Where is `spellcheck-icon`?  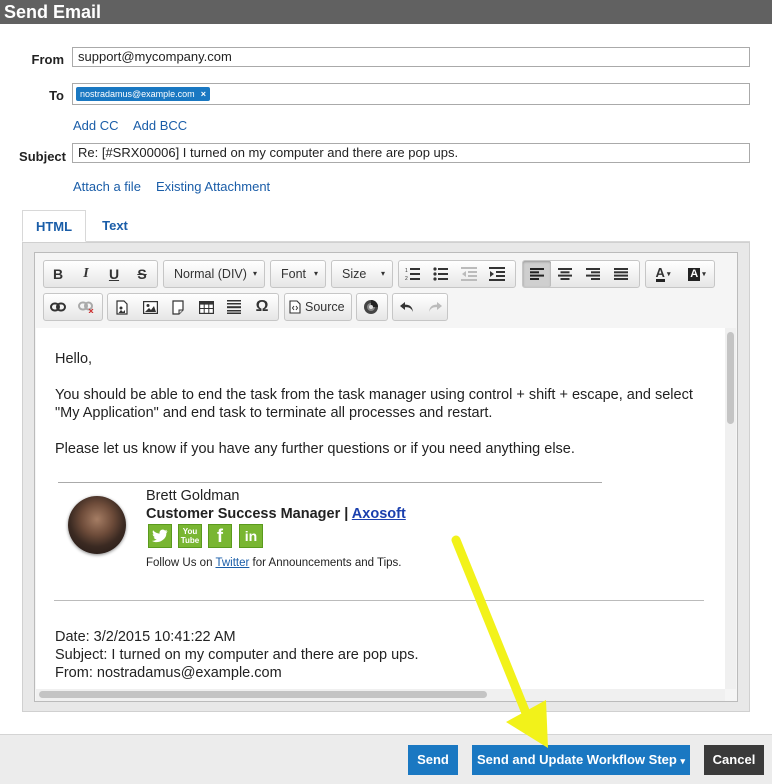
spellcheck-icon is located at coordinates (371, 307).